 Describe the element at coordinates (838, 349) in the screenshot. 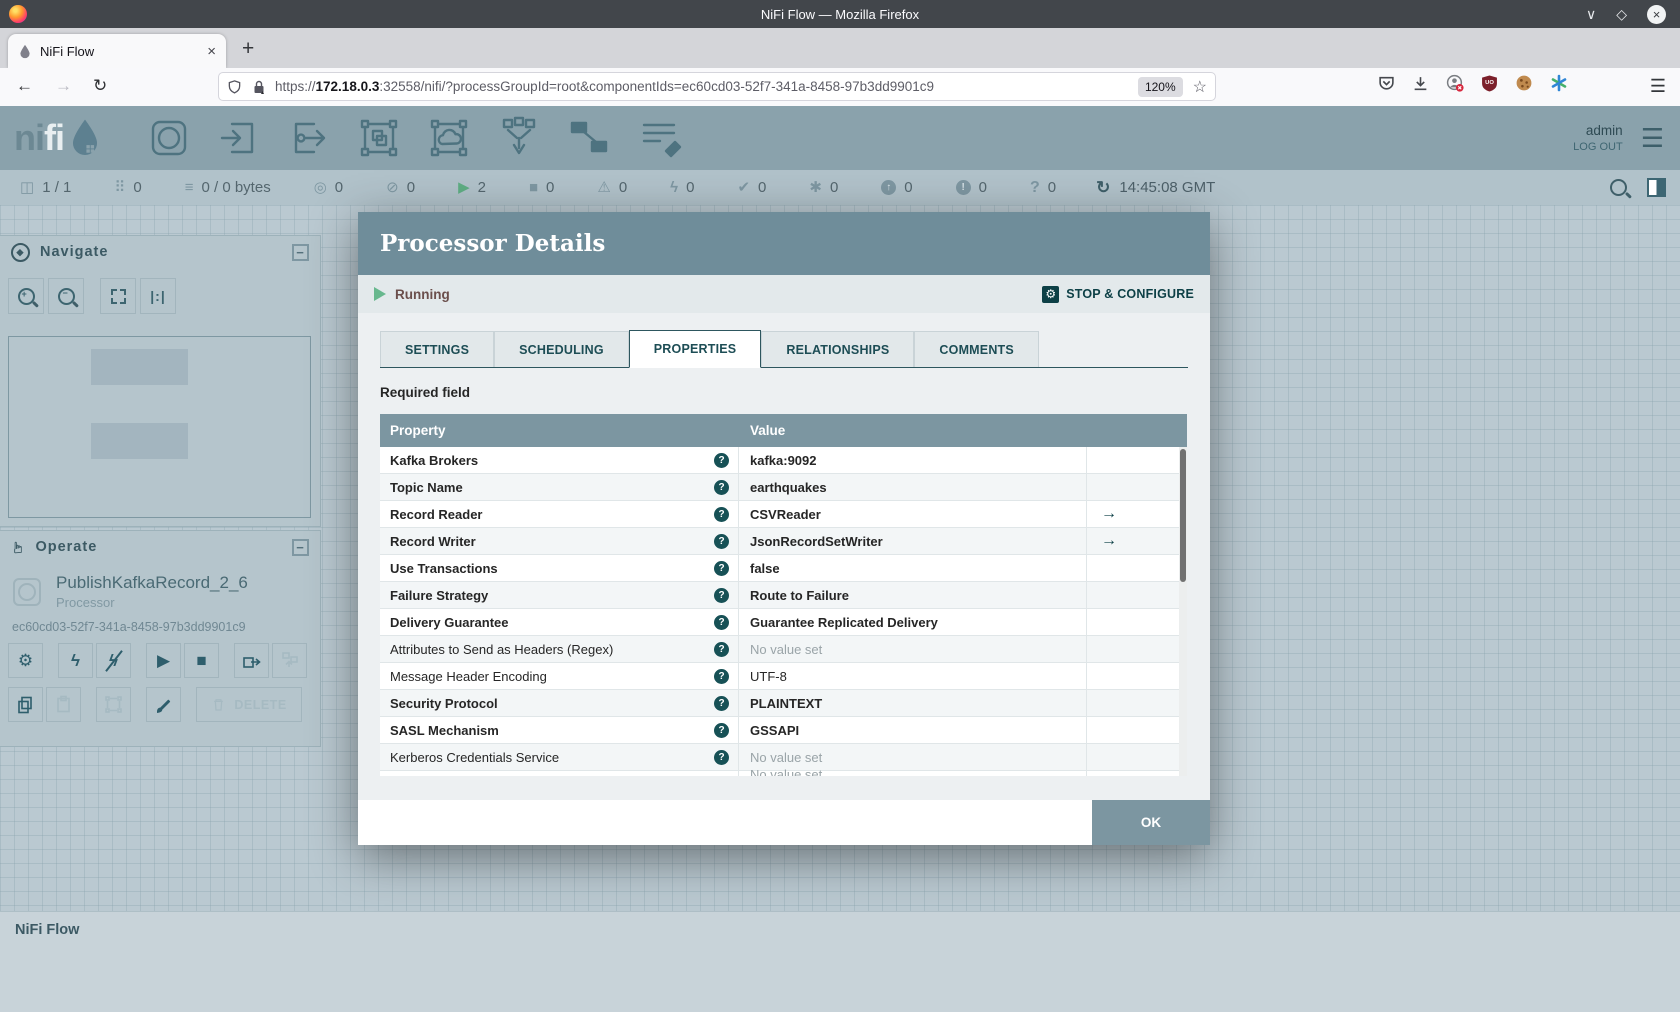

I see `tab-relationships: RELATIONSHIPS` at that location.